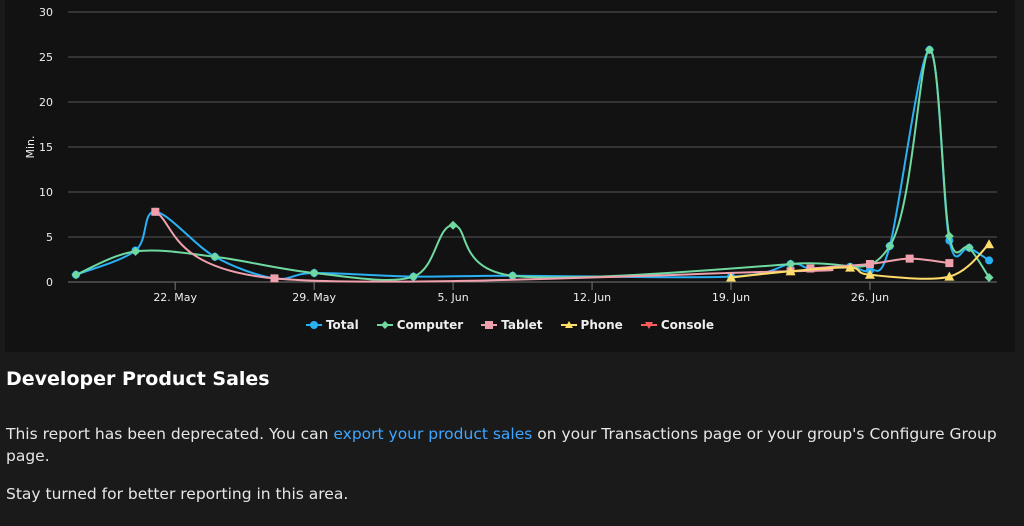 The width and height of the screenshot is (1024, 526). I want to click on y-tick-label: 15, so click(46, 147).